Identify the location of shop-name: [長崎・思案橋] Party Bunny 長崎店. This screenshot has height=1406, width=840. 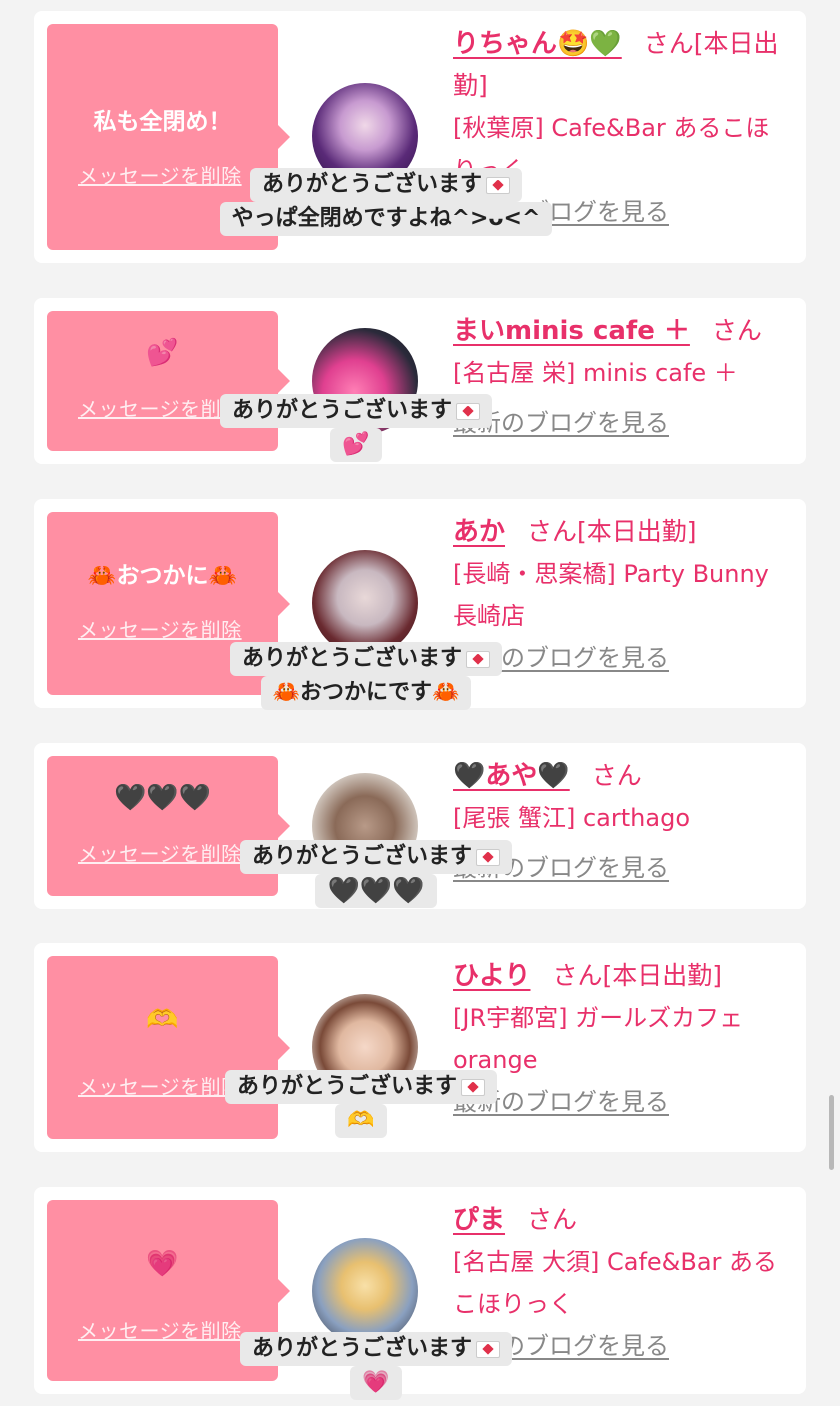
(611, 595).